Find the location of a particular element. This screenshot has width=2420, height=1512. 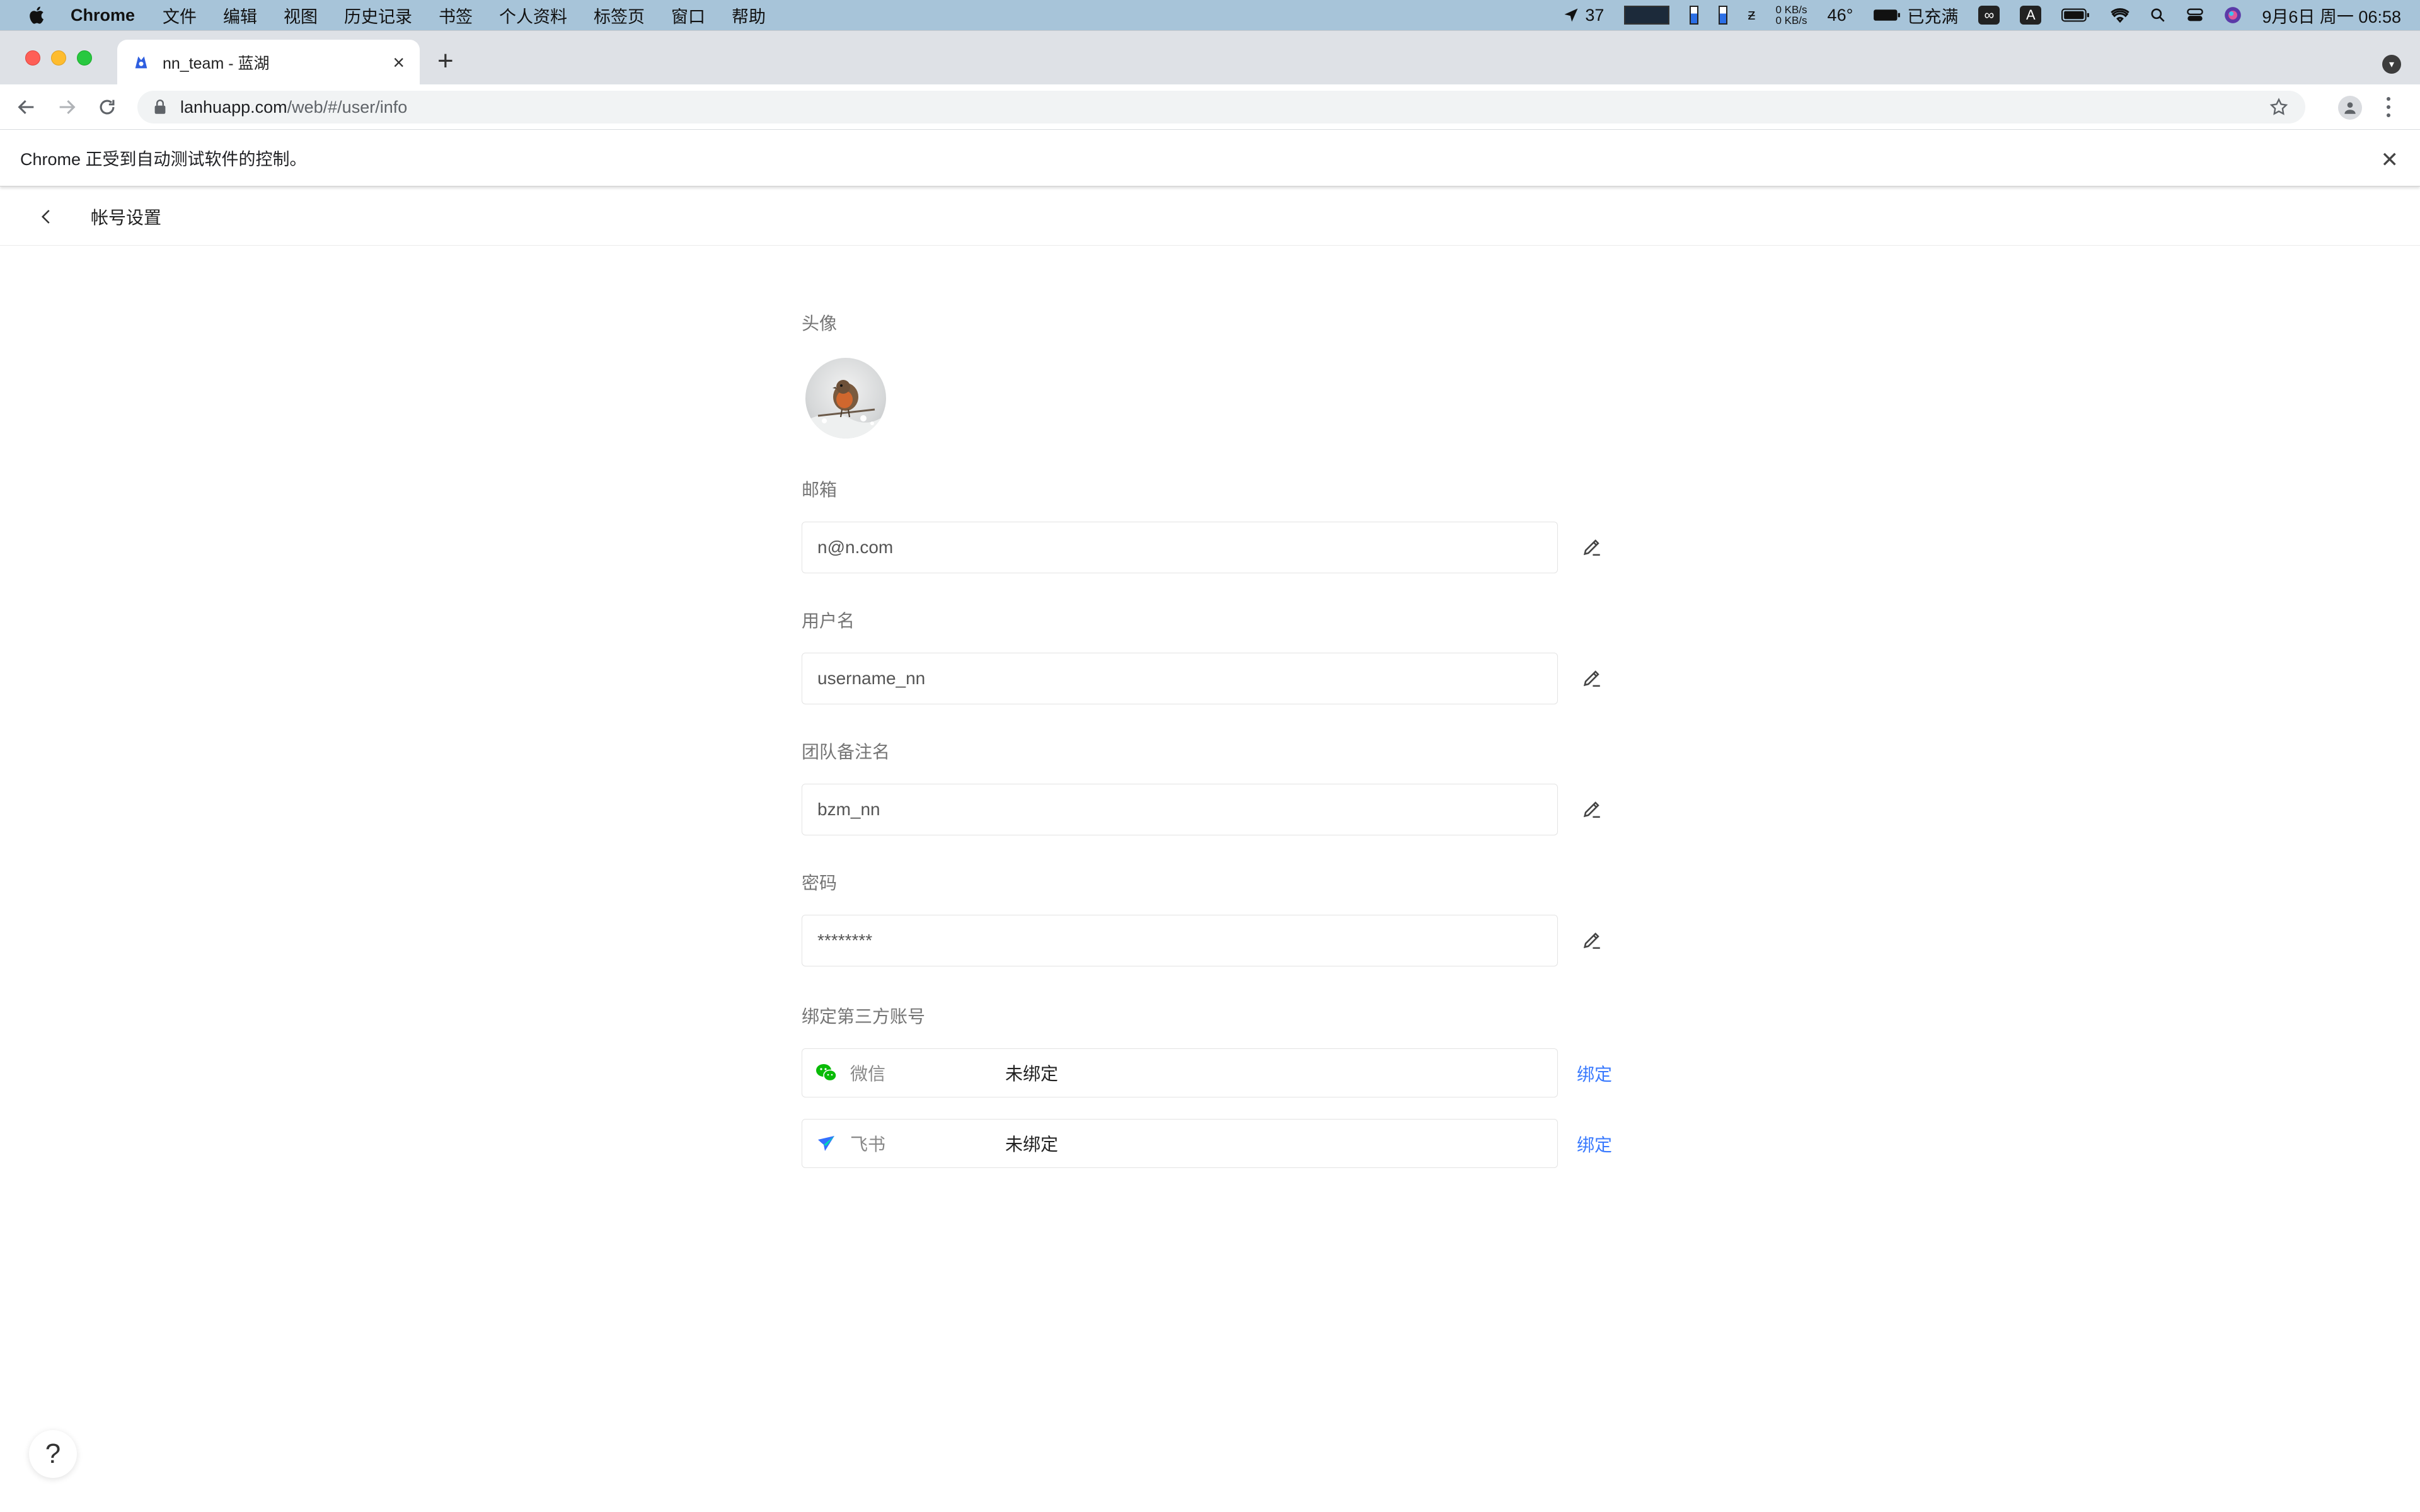

network-up: 0 KB/s is located at coordinates (1791, 10).